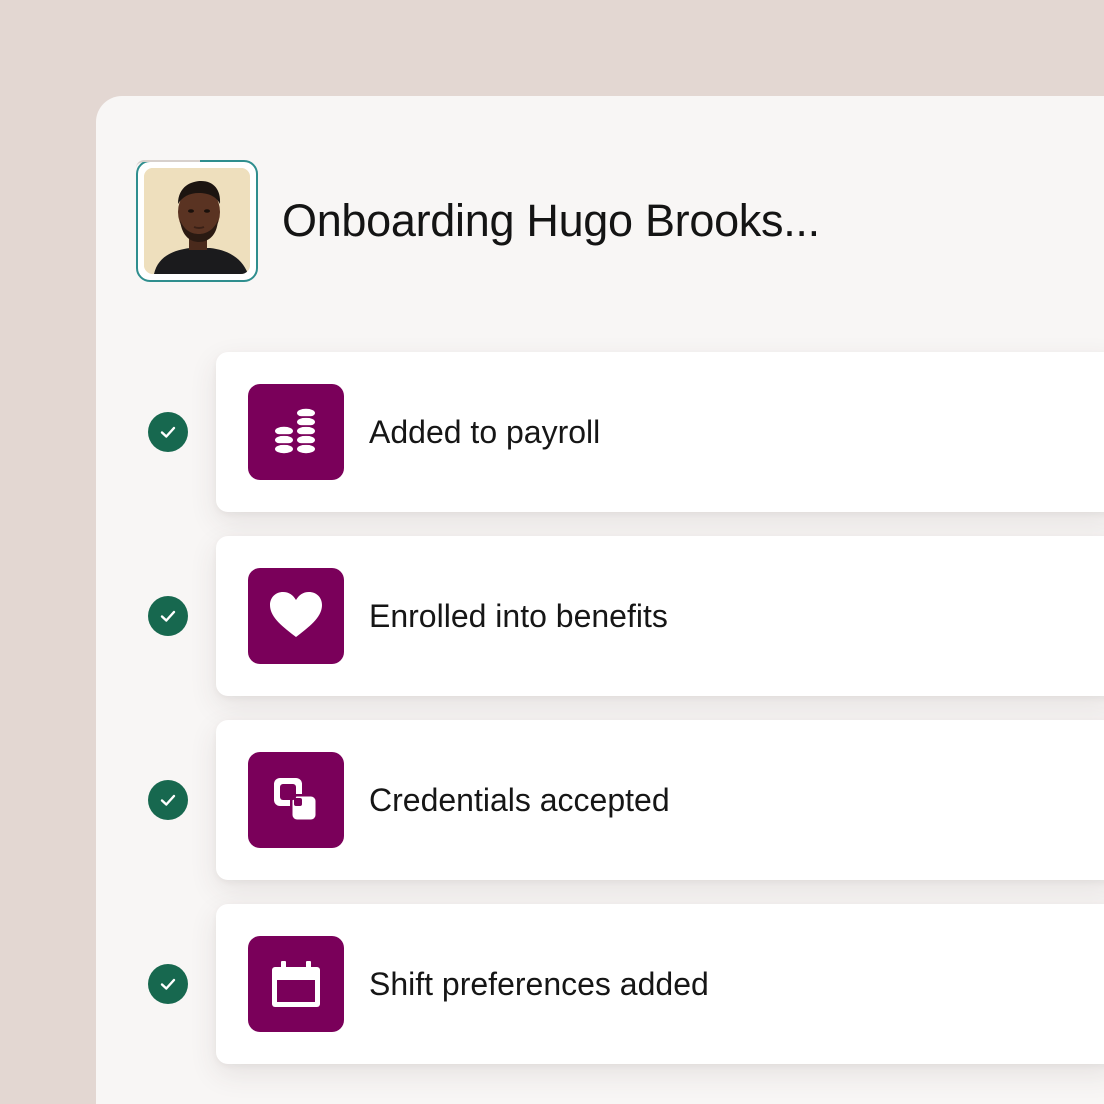  What do you see at coordinates (539, 984) in the screenshot?
I see `step-label: Shift preferences added` at bounding box center [539, 984].